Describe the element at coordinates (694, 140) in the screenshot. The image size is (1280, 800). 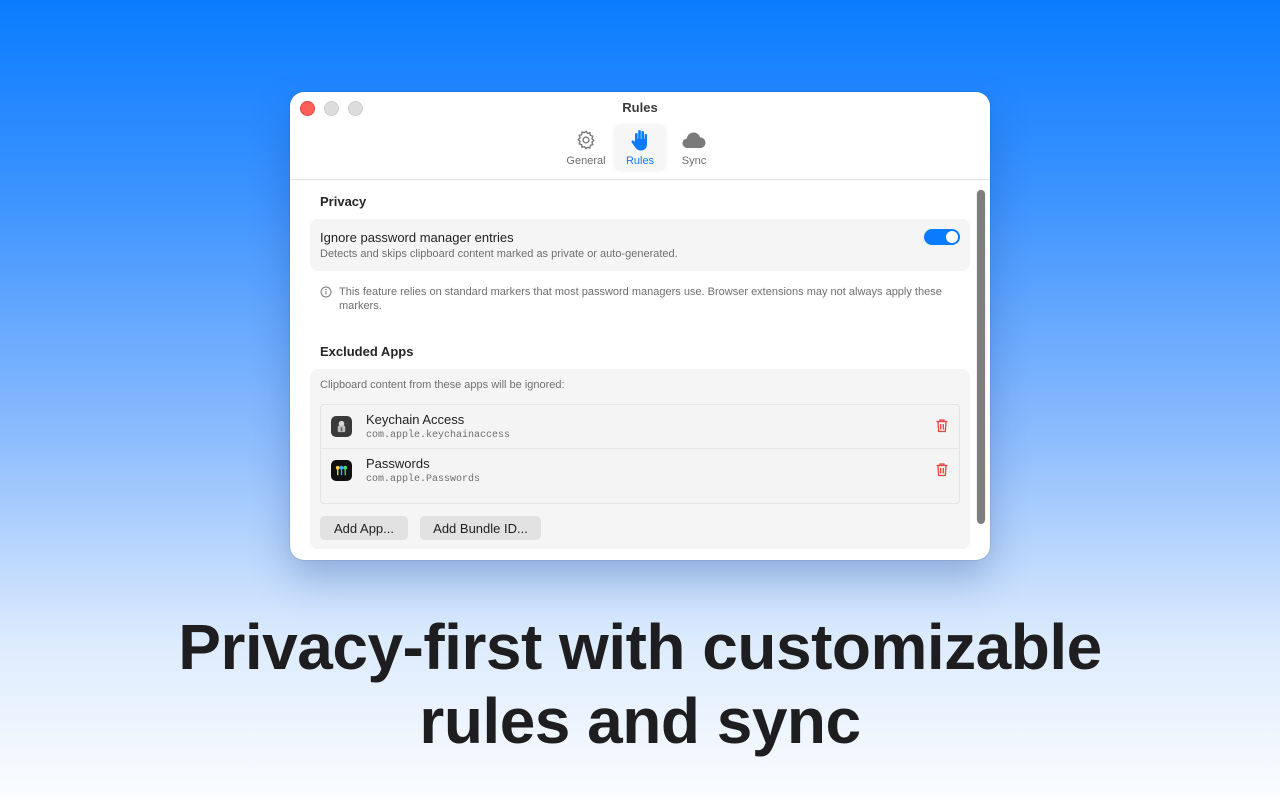
I see `cloud-icon` at that location.